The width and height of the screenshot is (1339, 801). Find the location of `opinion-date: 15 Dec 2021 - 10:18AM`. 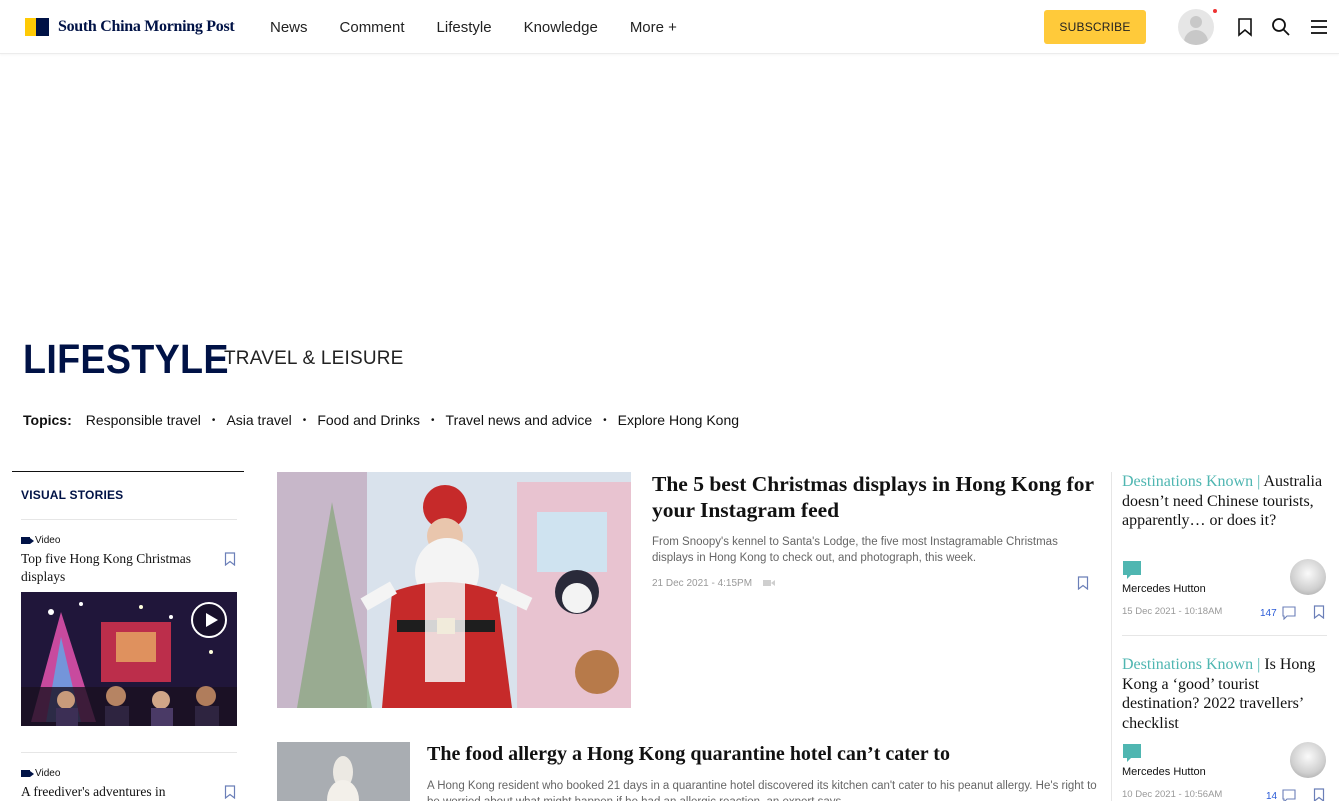

opinion-date: 15 Dec 2021 - 10:18AM is located at coordinates (1172, 611).